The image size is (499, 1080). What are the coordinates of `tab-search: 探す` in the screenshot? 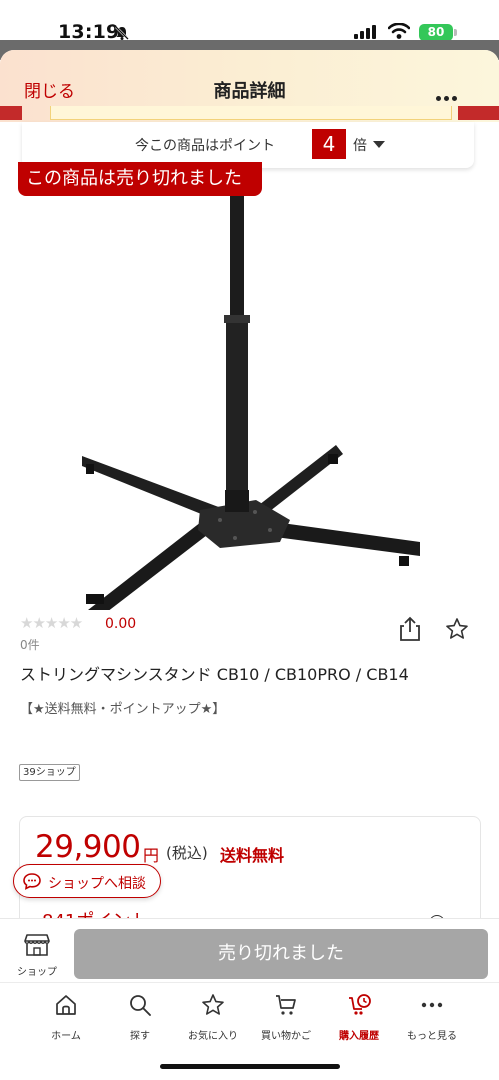 It's located at (140, 1019).